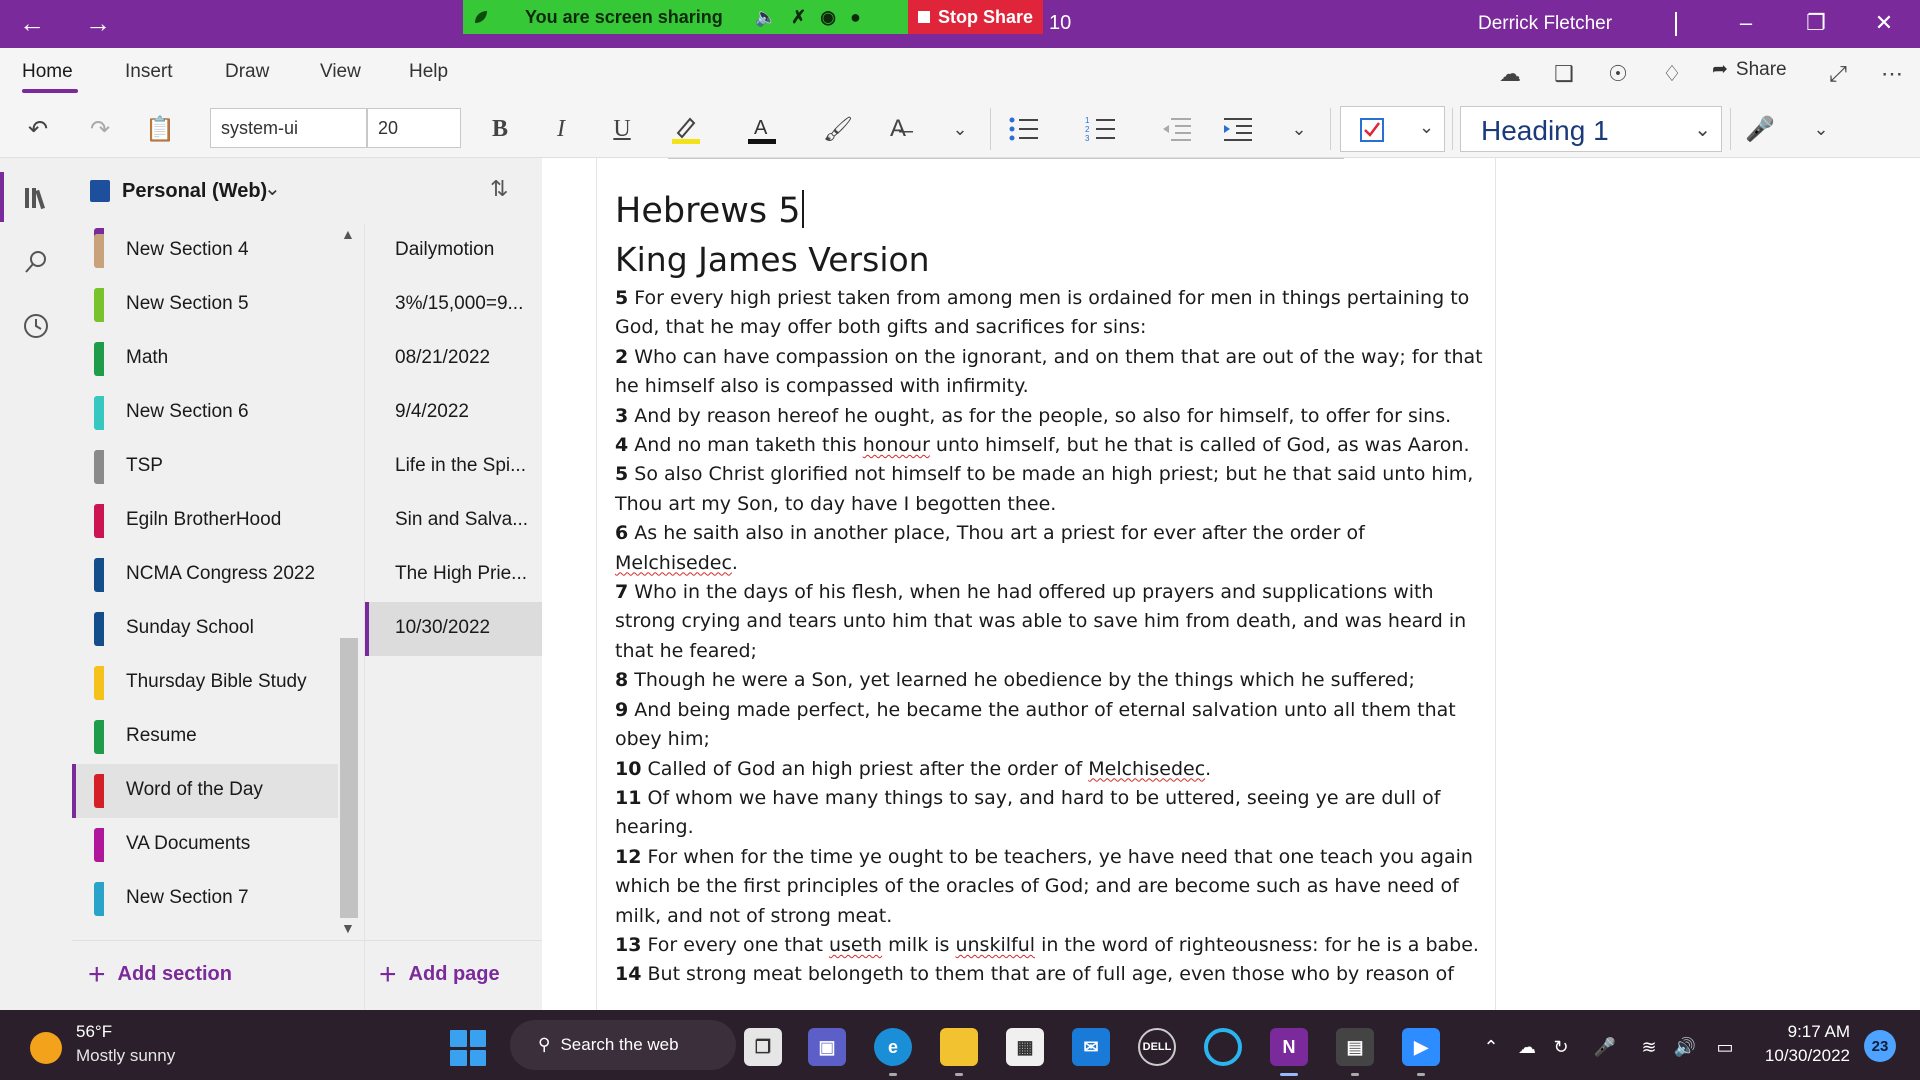 The image size is (1920, 1080). Describe the element at coordinates (205, 845) in the screenshot. I see `section-item: VA Documents` at that location.